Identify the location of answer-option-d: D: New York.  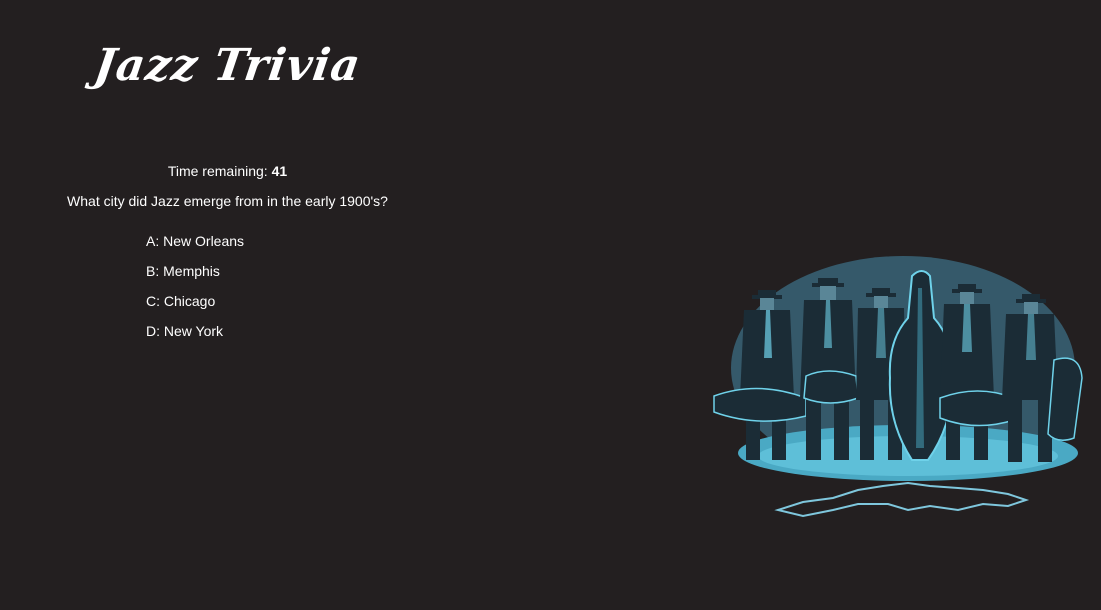
(195, 338).